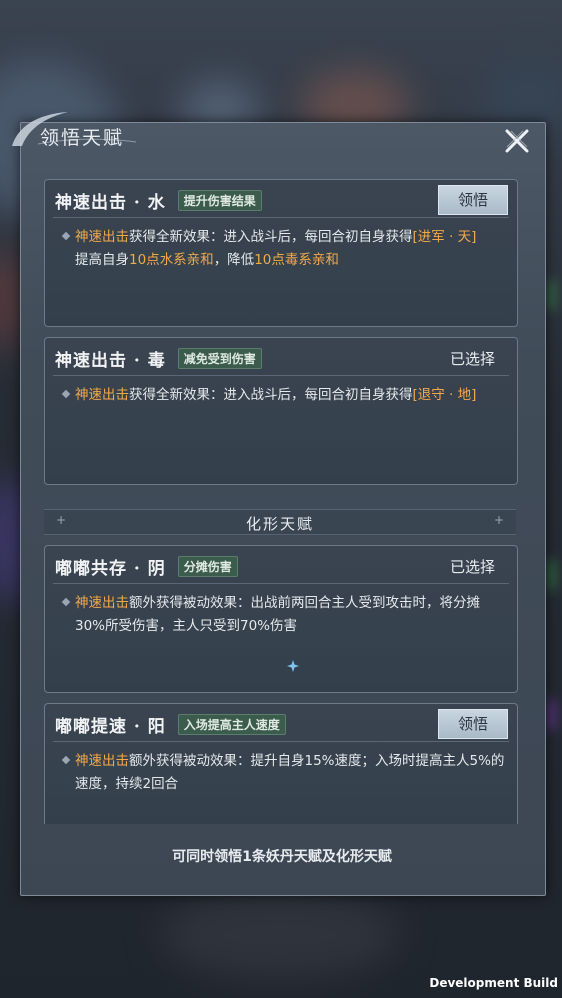  What do you see at coordinates (110, 727) in the screenshot?
I see `talent-name: 嘟嘟提速 · 阳` at bounding box center [110, 727].